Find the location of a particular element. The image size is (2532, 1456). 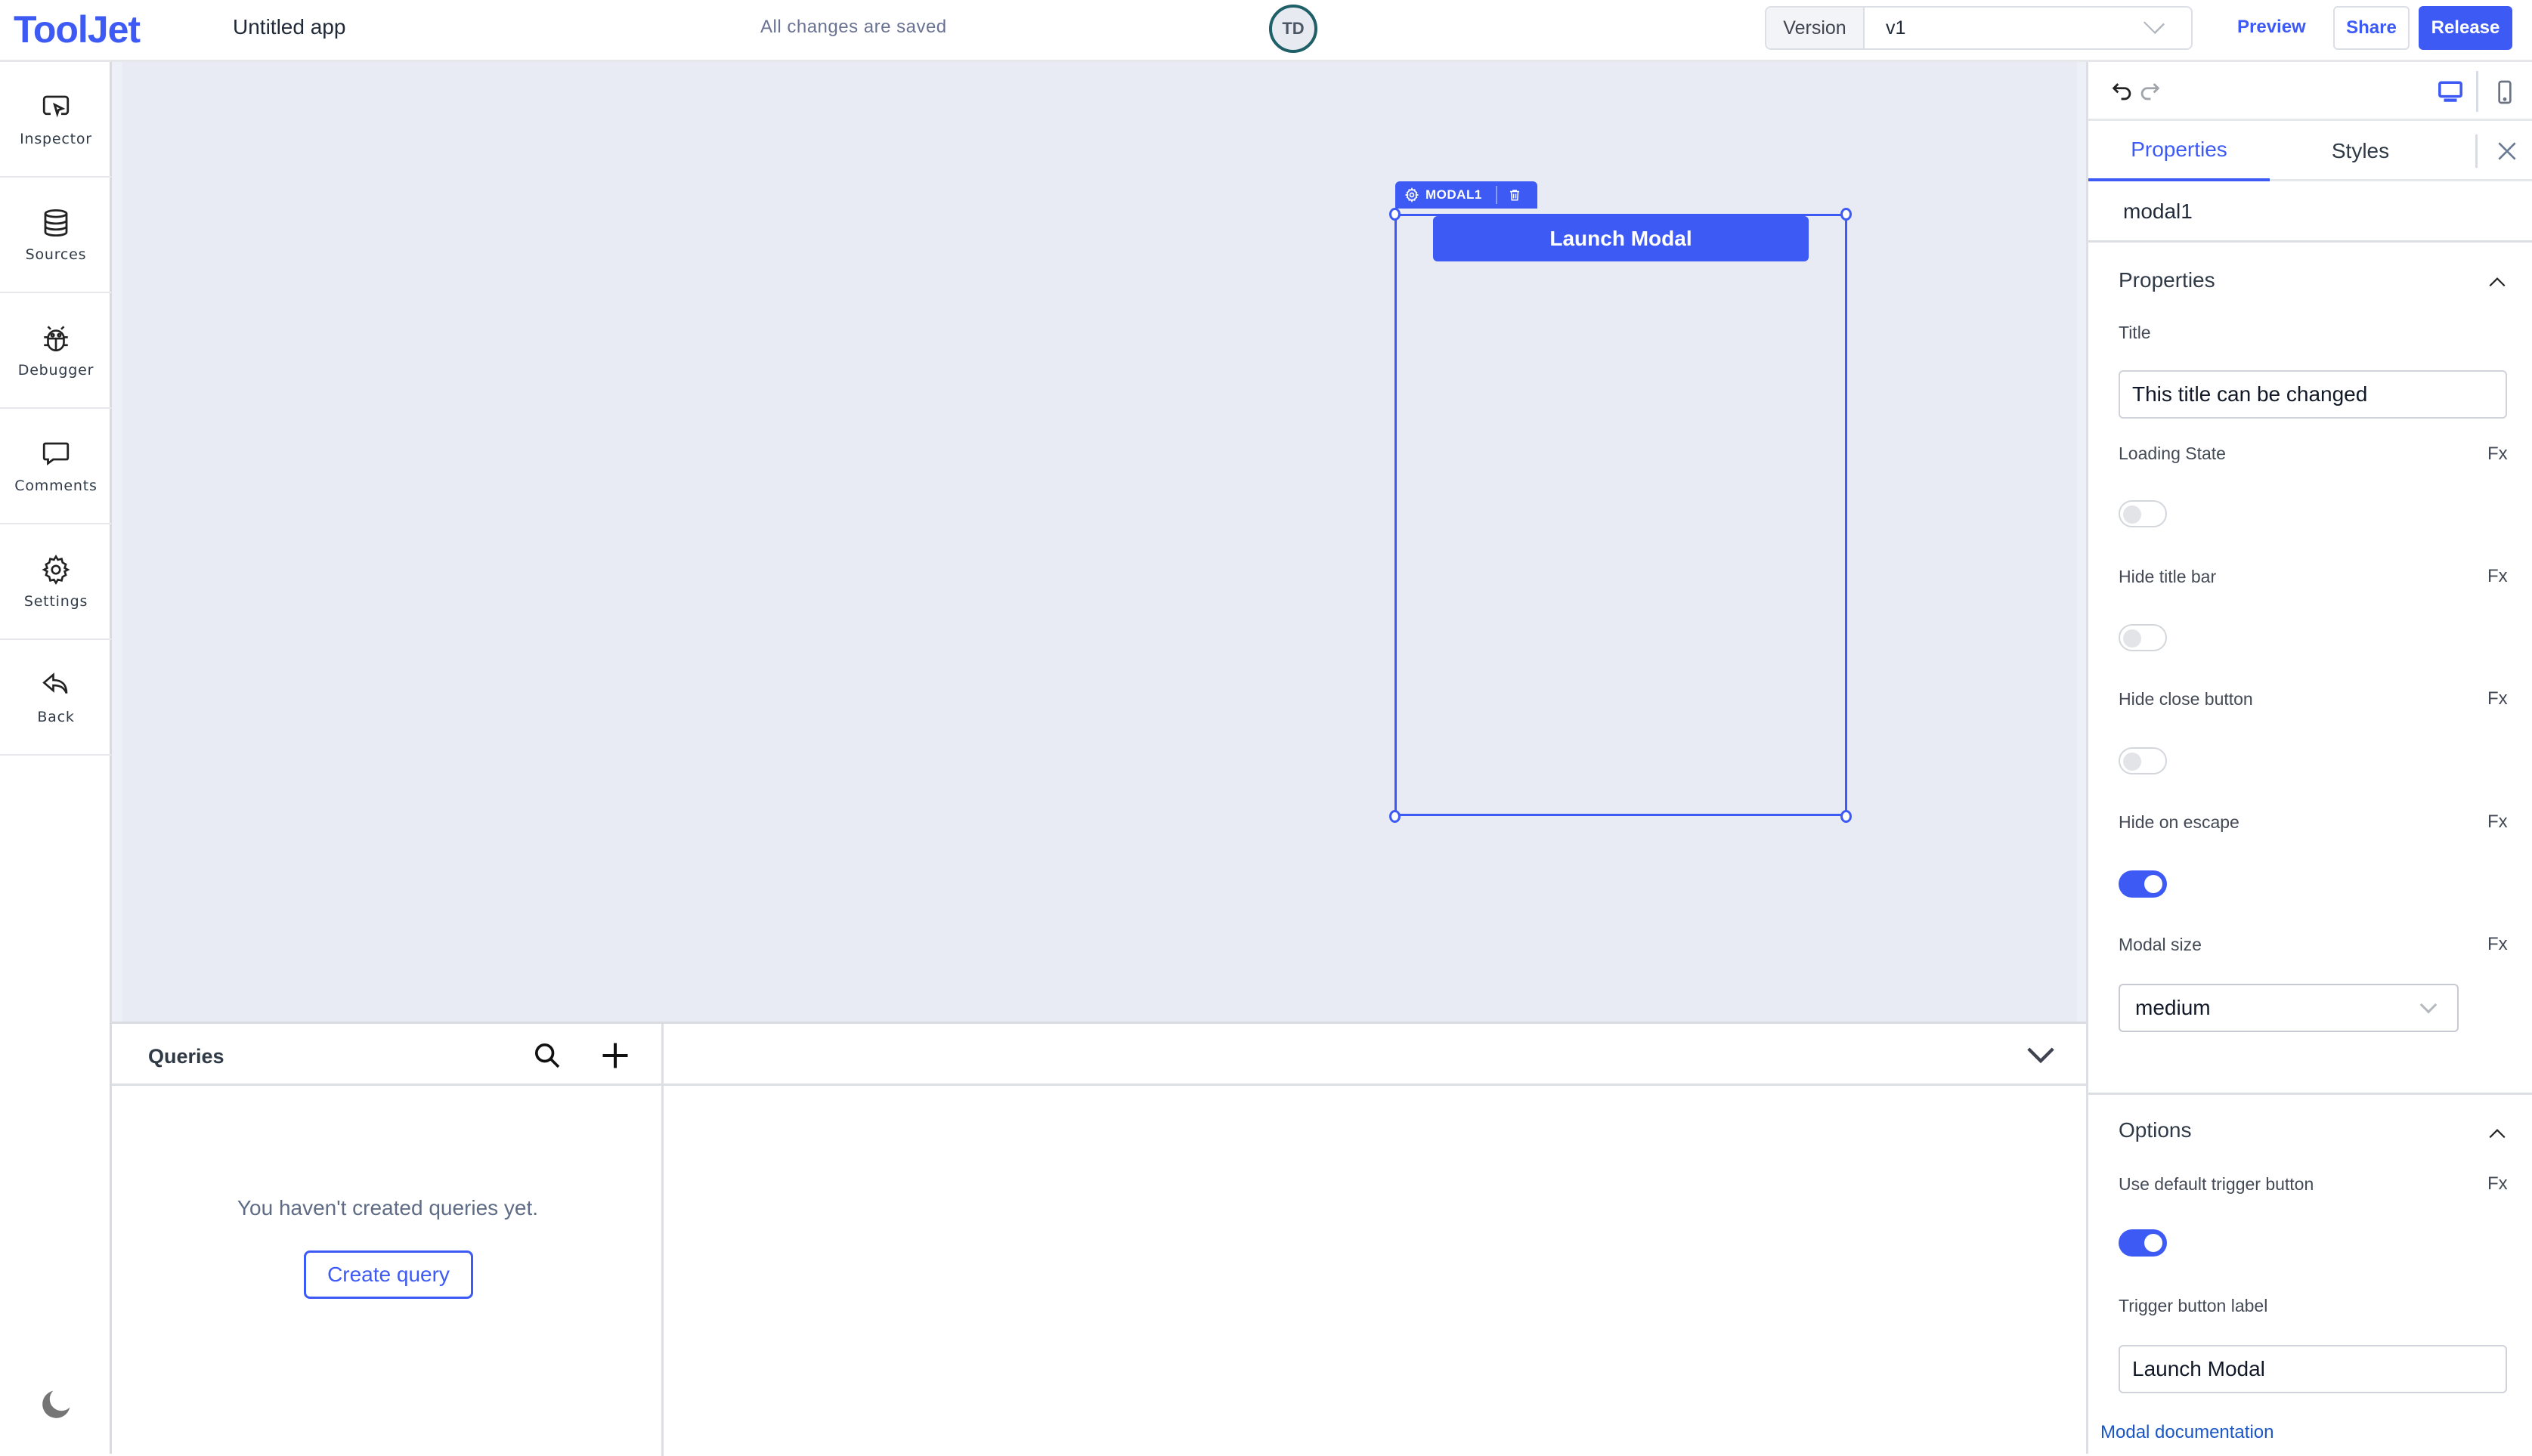

tag-divider is located at coordinates (1496, 195).